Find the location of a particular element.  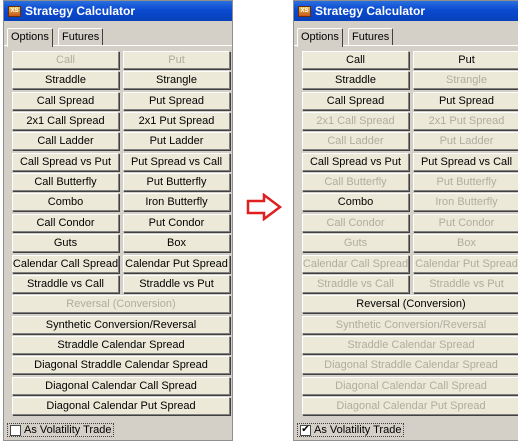

checkbox-box is located at coordinates (15, 430).